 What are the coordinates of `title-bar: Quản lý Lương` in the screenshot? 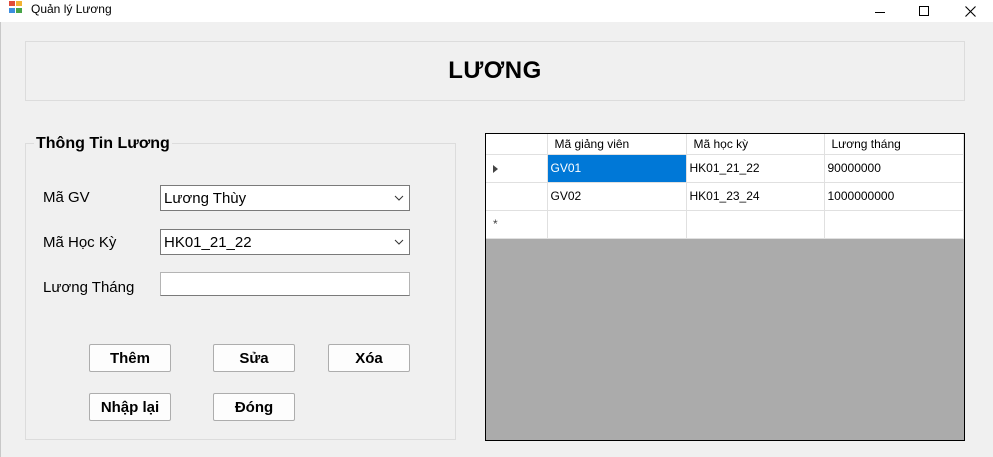 It's located at (496, 11).